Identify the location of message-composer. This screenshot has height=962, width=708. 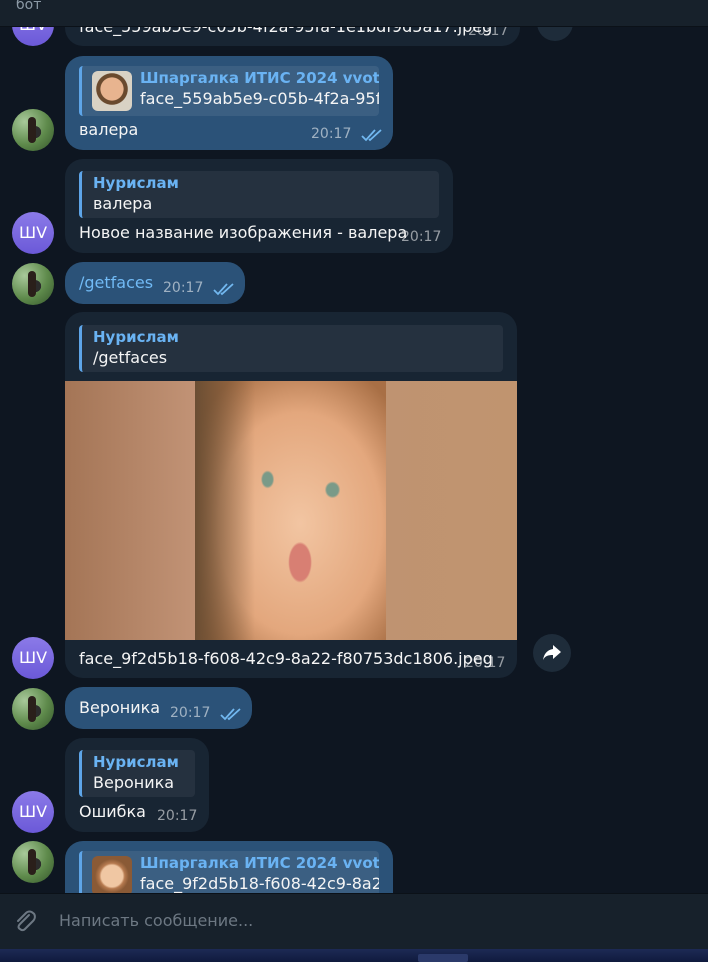
(354, 921).